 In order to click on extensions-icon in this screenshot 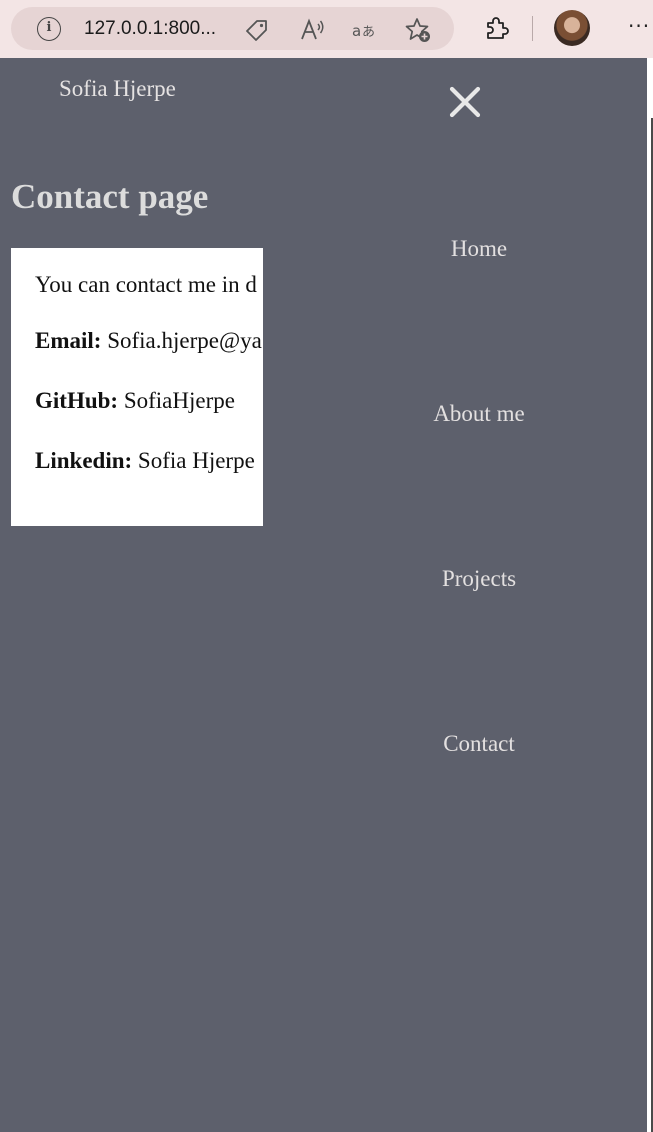, I will do `click(496, 28)`.